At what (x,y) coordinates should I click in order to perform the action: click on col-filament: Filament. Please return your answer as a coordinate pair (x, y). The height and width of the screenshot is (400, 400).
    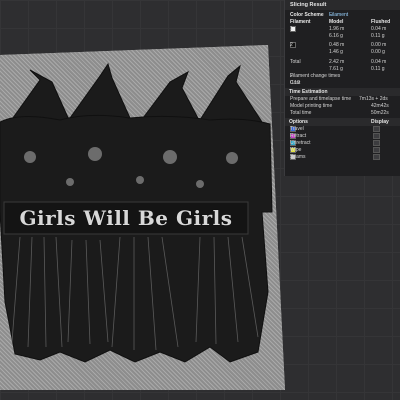
    Looking at the image, I should click on (300, 22).